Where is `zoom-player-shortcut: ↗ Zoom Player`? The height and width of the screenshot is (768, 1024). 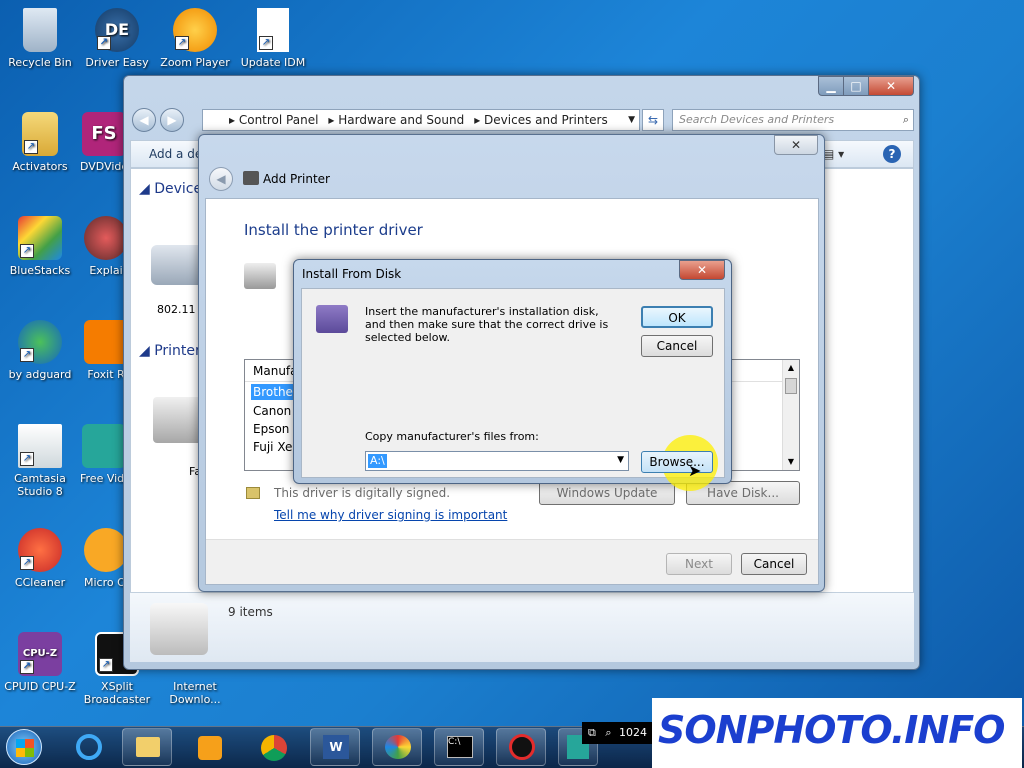 zoom-player-shortcut: ↗ Zoom Player is located at coordinates (195, 38).